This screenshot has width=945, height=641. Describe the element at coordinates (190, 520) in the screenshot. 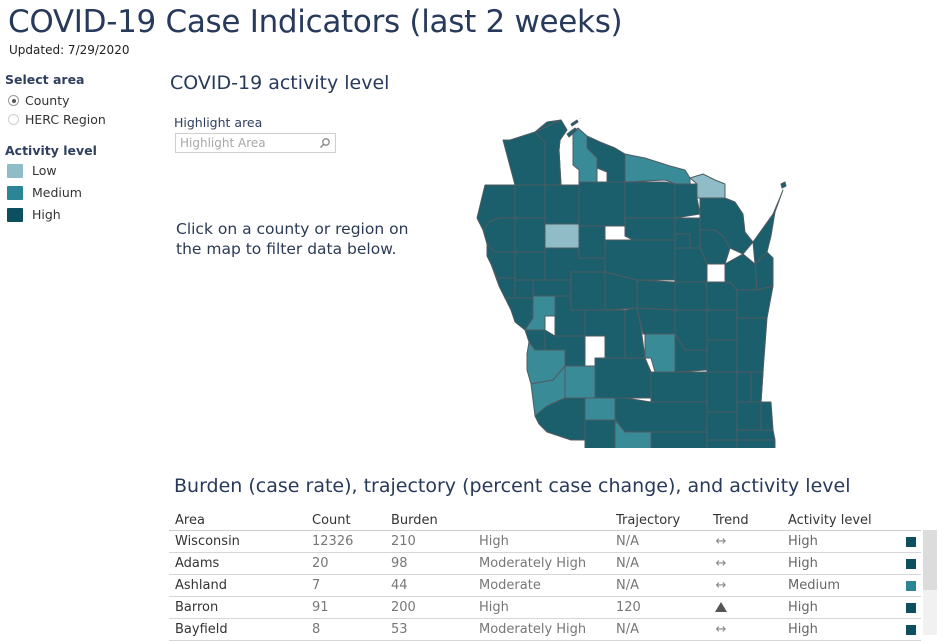

I see `col-area: Area` at that location.